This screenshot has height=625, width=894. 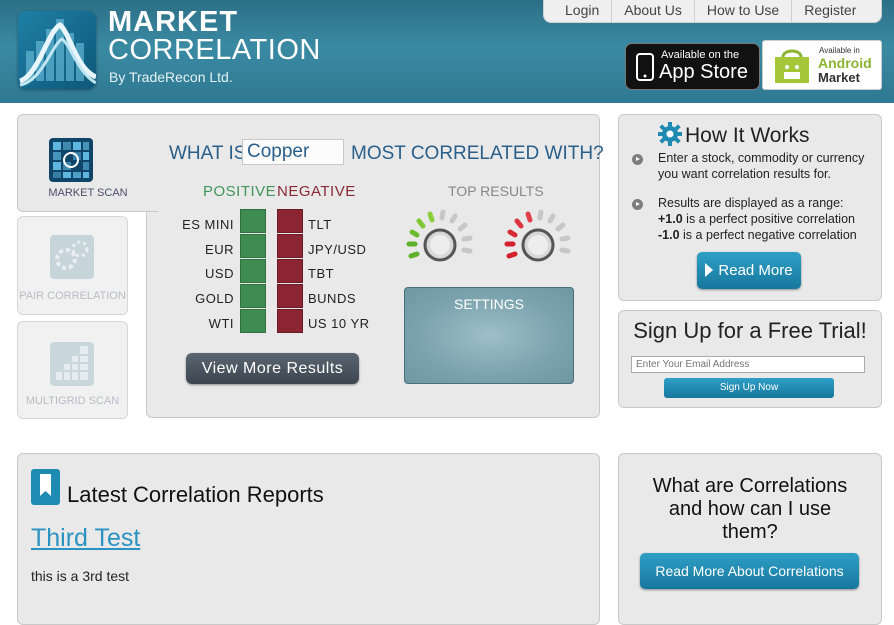 I want to click on logo-icon, so click(x=57, y=50).